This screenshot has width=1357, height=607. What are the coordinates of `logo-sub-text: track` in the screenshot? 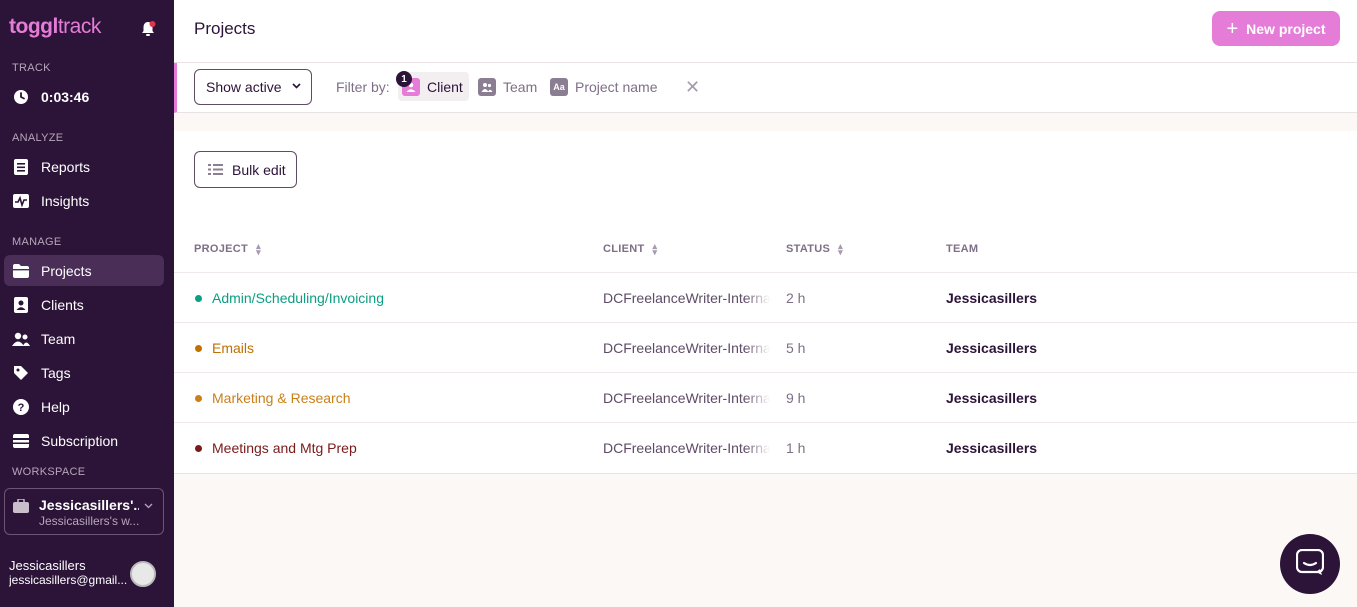 It's located at (79, 26).